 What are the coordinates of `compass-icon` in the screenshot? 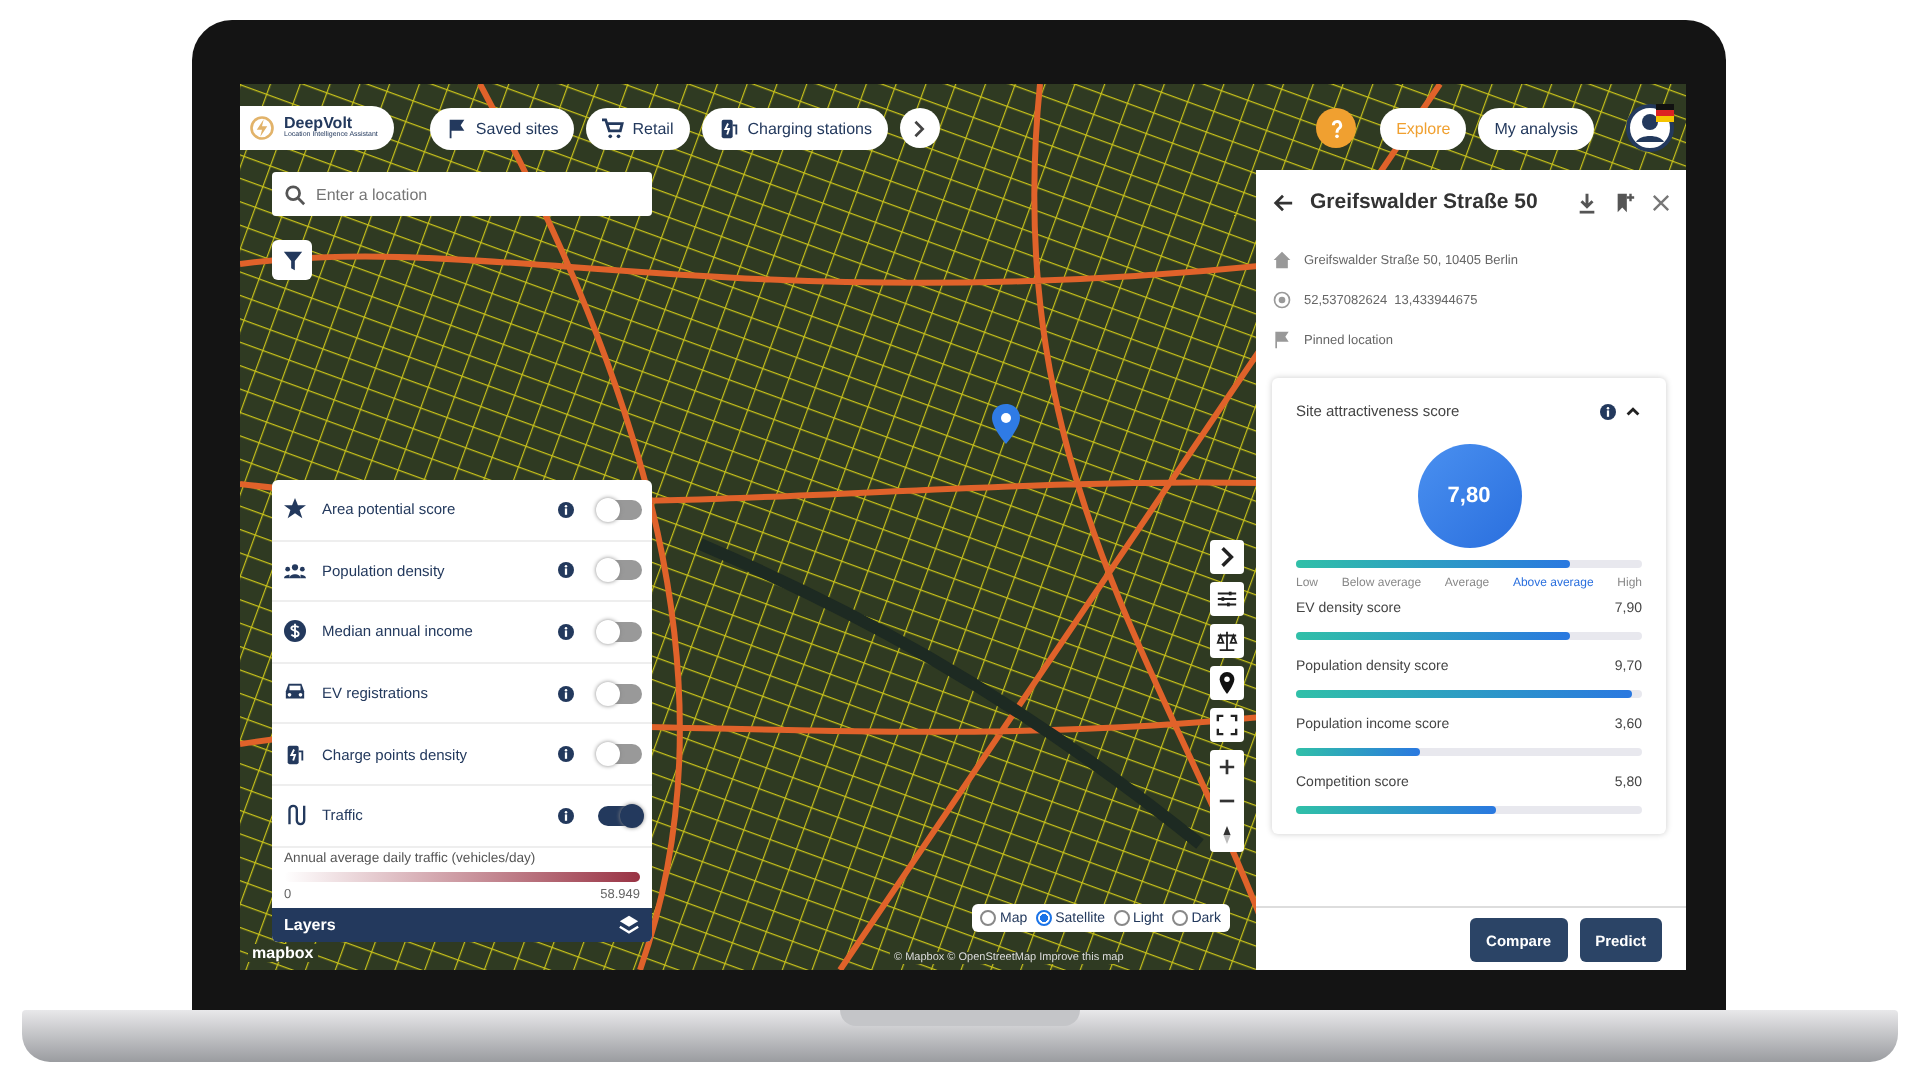 It's located at (1227, 835).